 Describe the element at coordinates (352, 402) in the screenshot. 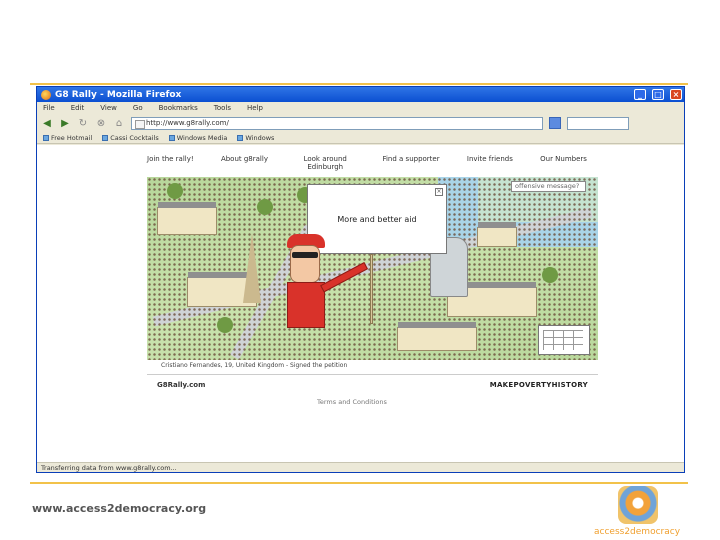

I see `terms-link: Terms and Conditions` at that location.